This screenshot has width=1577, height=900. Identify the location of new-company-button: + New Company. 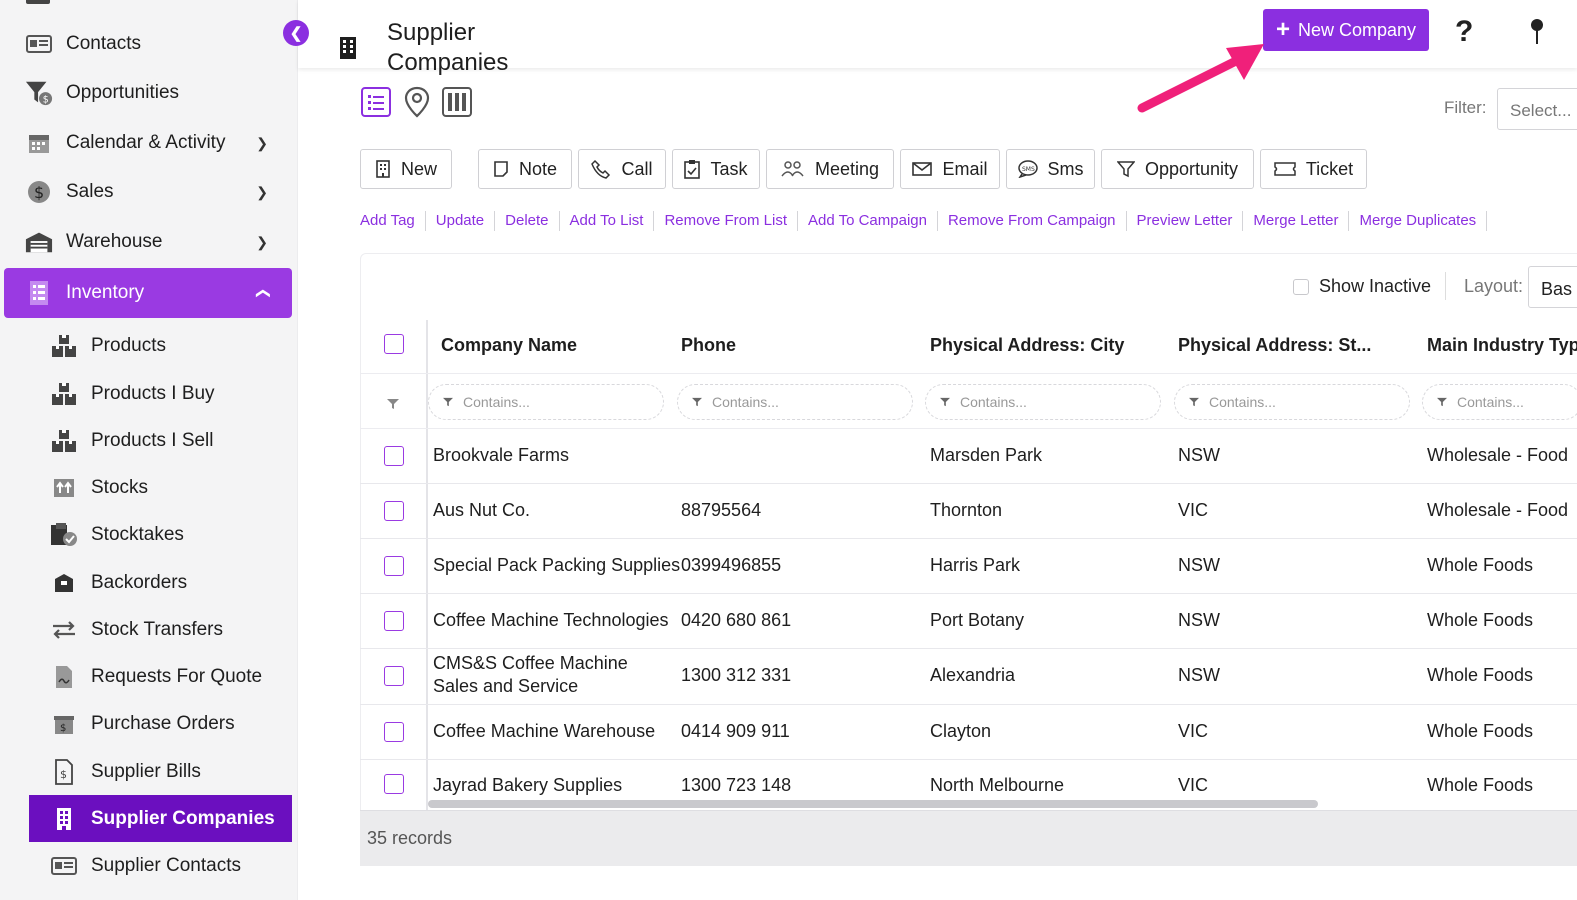
(1346, 30).